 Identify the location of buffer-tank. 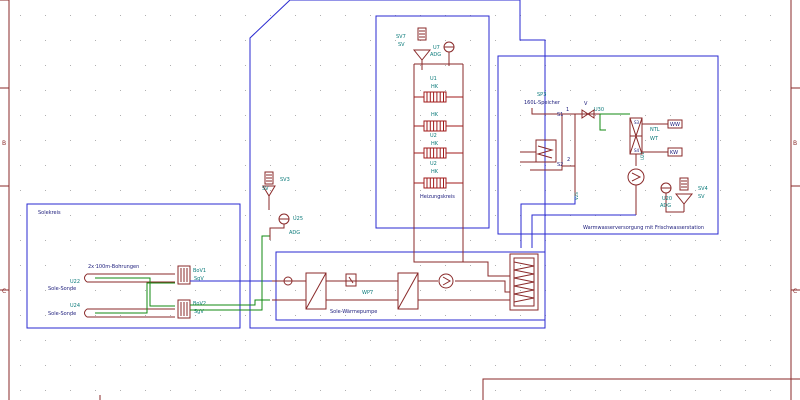
(524, 282).